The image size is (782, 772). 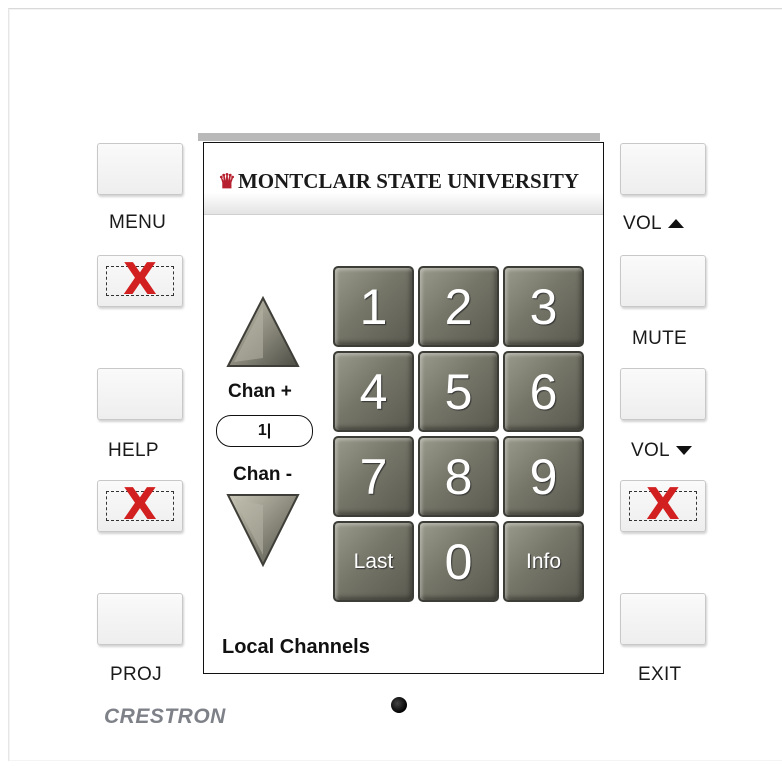 I want to click on help-button, so click(x=140, y=394).